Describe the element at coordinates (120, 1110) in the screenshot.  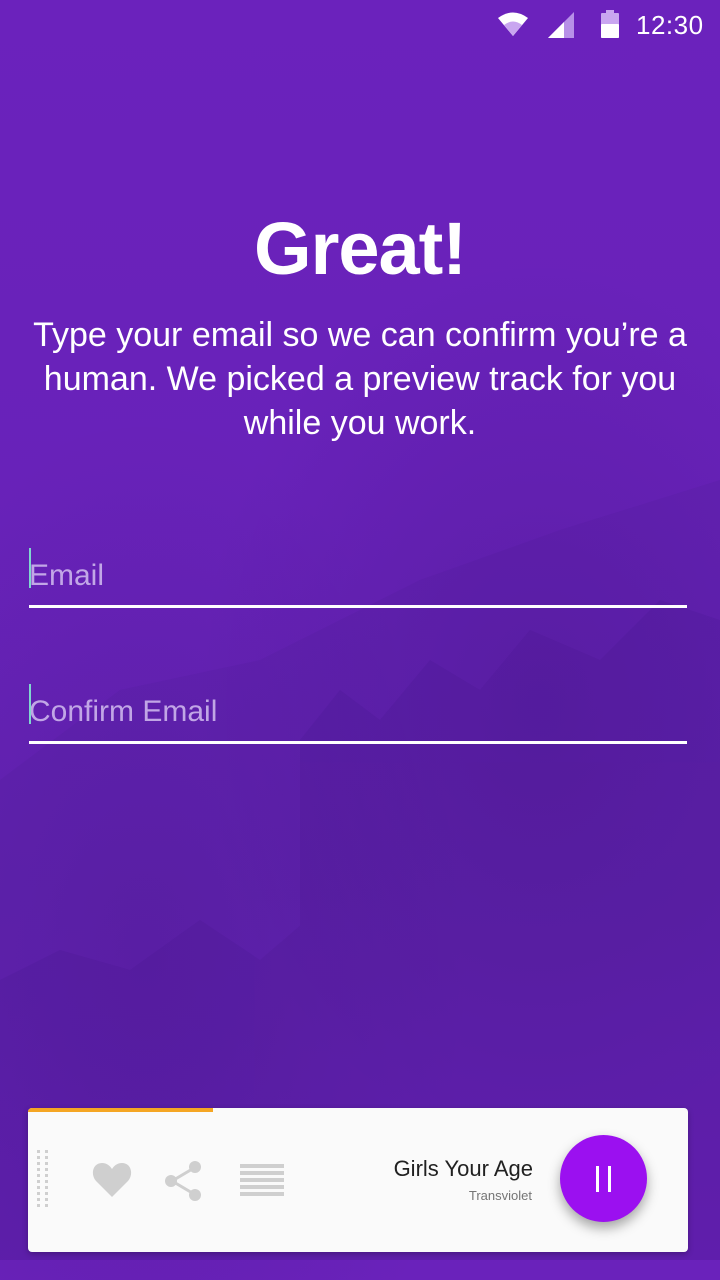
I see `playback-progress-fill` at that location.